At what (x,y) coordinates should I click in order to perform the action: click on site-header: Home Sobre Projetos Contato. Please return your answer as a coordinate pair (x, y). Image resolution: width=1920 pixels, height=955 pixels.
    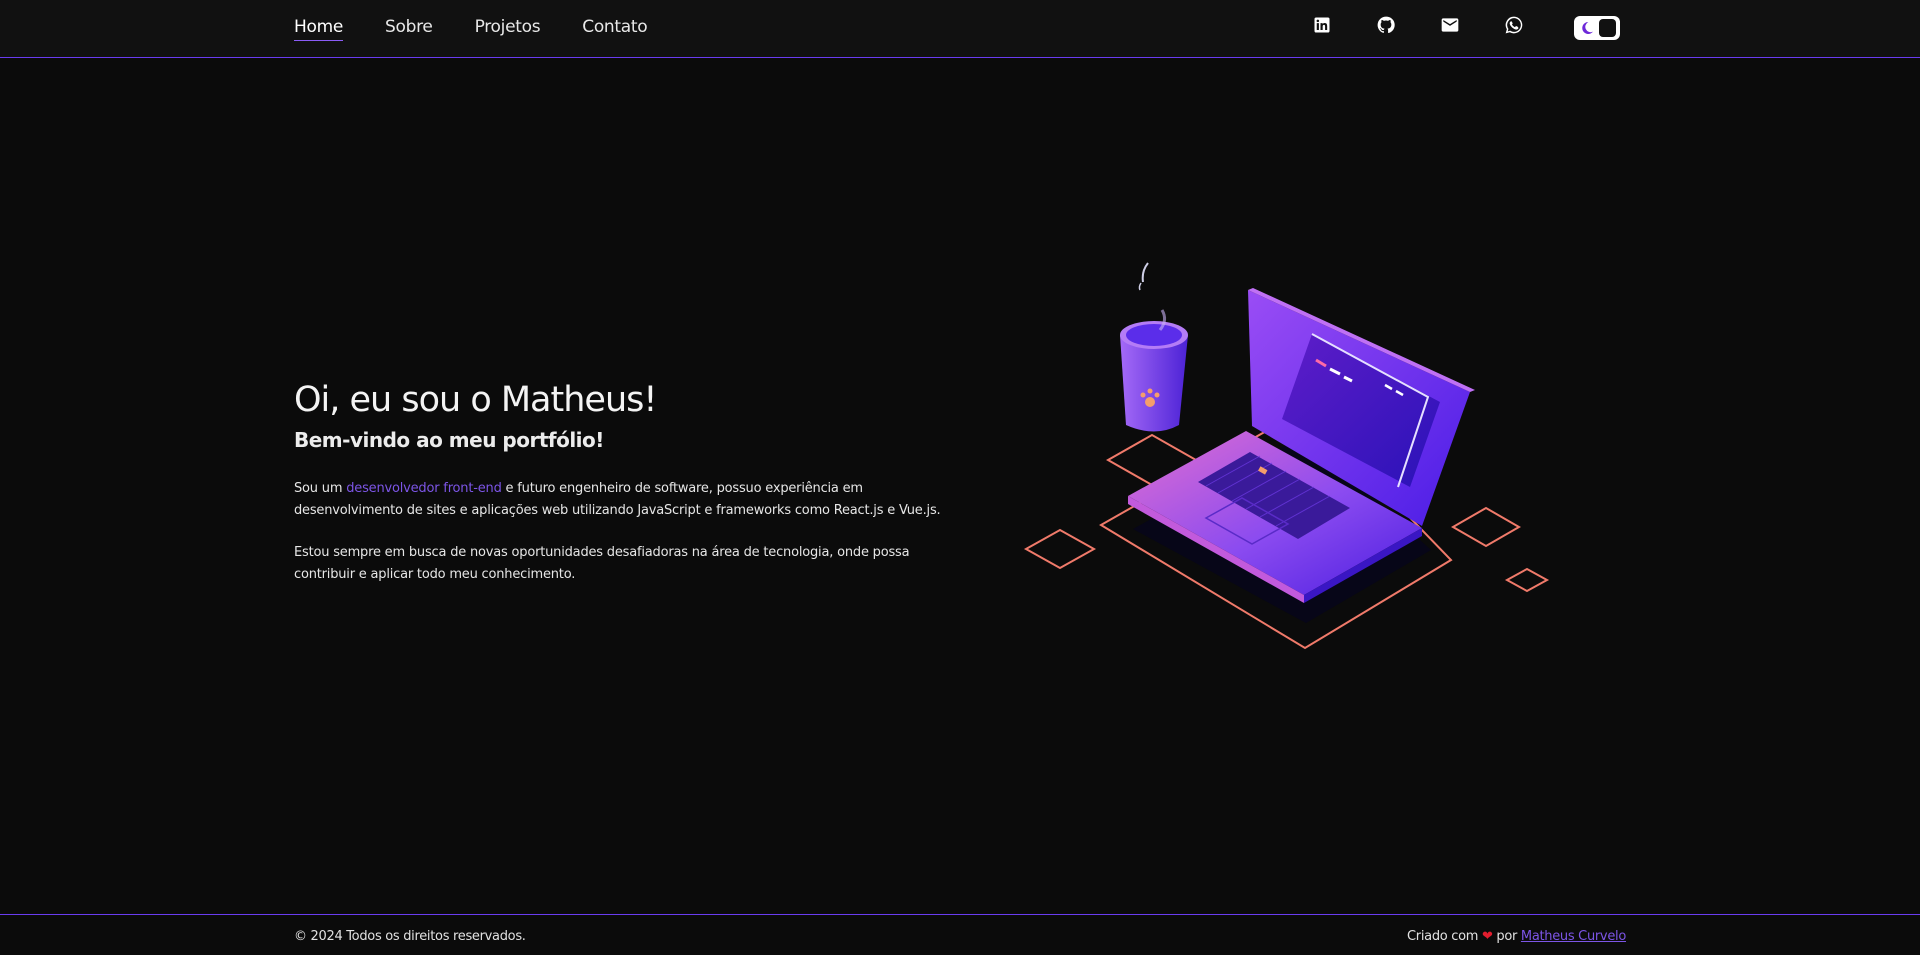
    Looking at the image, I should click on (960, 29).